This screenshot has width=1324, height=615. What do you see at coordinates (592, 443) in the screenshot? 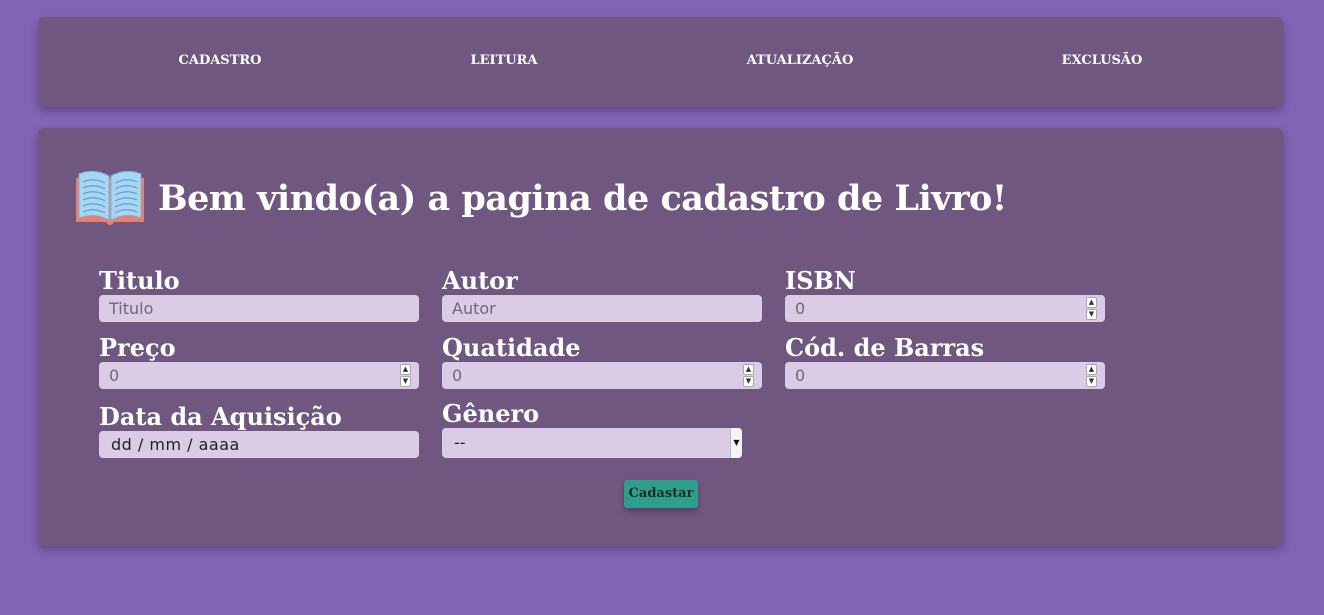
I see `genero-select: -- ▼` at bounding box center [592, 443].